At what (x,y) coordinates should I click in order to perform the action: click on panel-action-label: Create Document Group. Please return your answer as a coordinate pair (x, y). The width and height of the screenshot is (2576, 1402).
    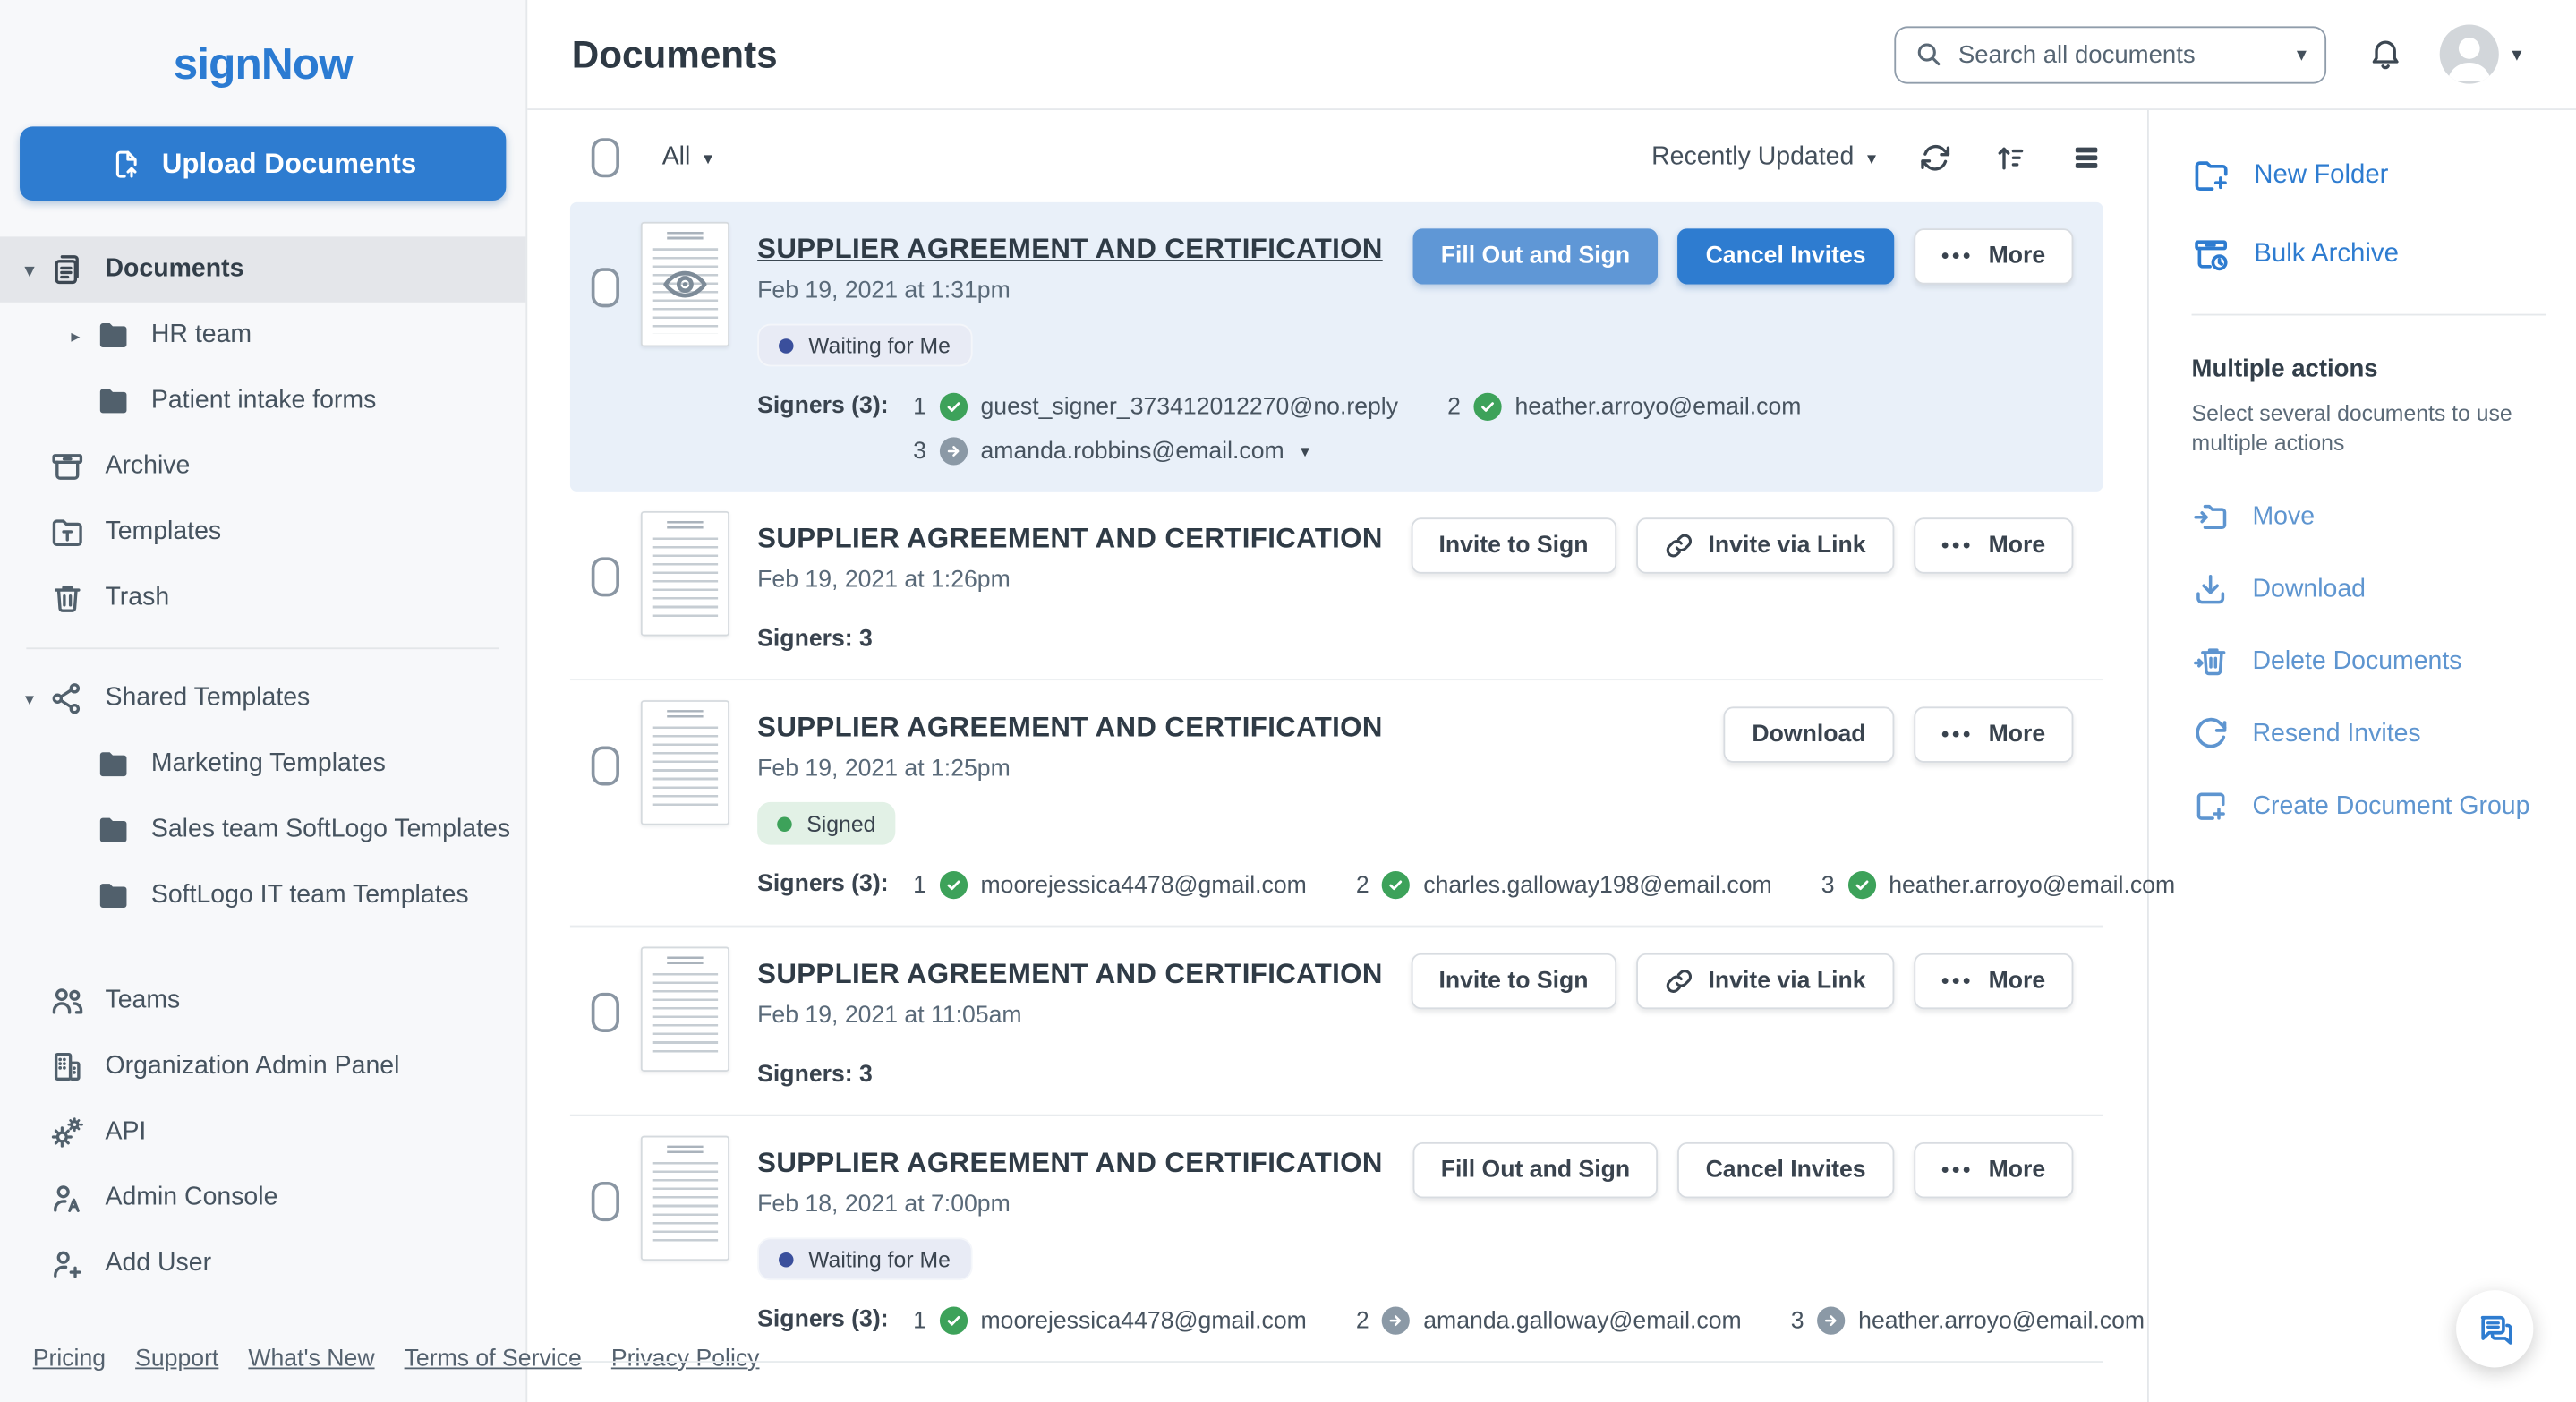
    Looking at the image, I should click on (2391, 805).